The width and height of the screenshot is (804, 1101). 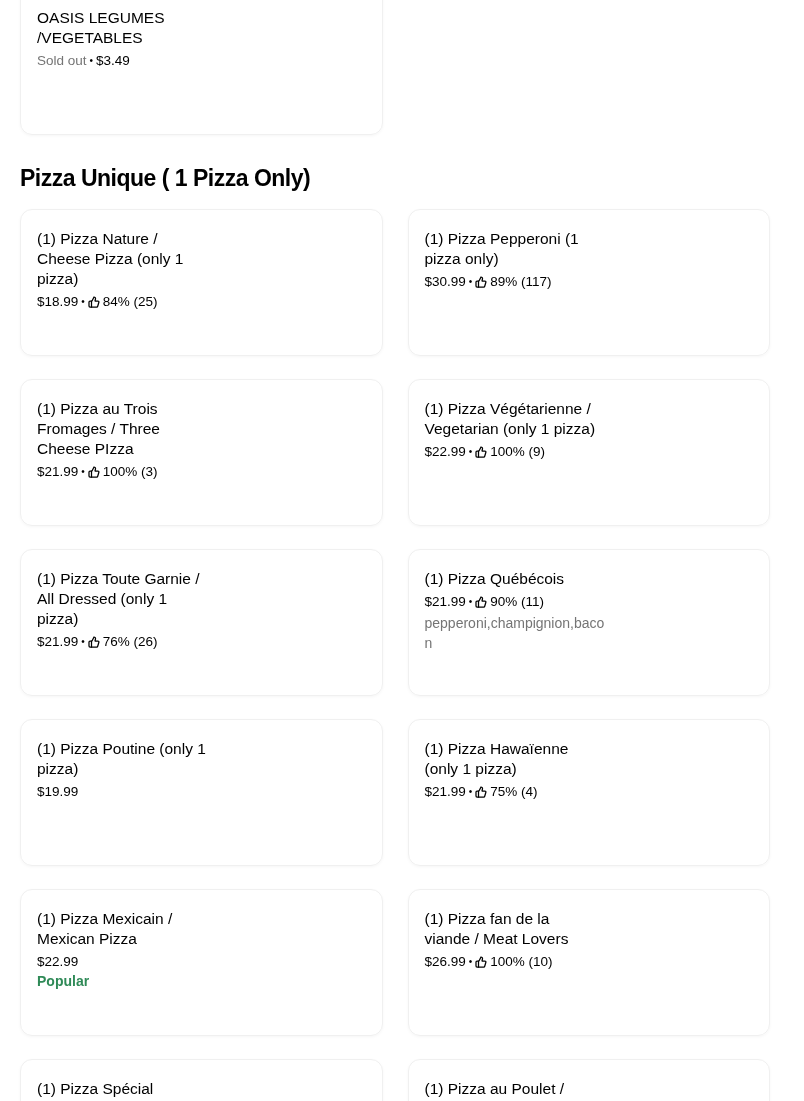 What do you see at coordinates (514, 791) in the screenshot?
I see `rating: 75% (4)` at bounding box center [514, 791].